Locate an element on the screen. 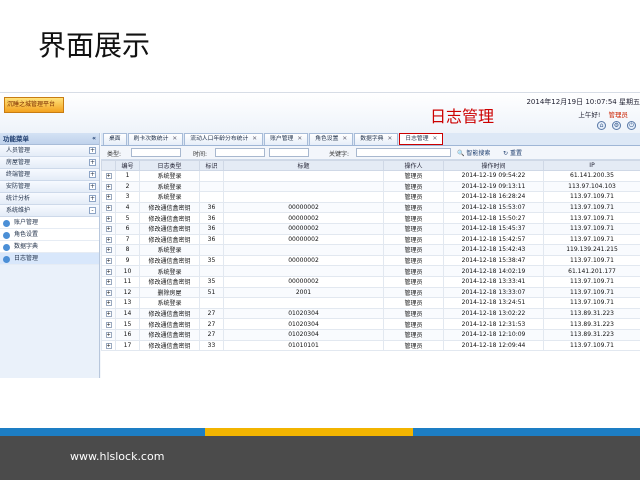  column-header: 日志类型 is located at coordinates (169, 165).